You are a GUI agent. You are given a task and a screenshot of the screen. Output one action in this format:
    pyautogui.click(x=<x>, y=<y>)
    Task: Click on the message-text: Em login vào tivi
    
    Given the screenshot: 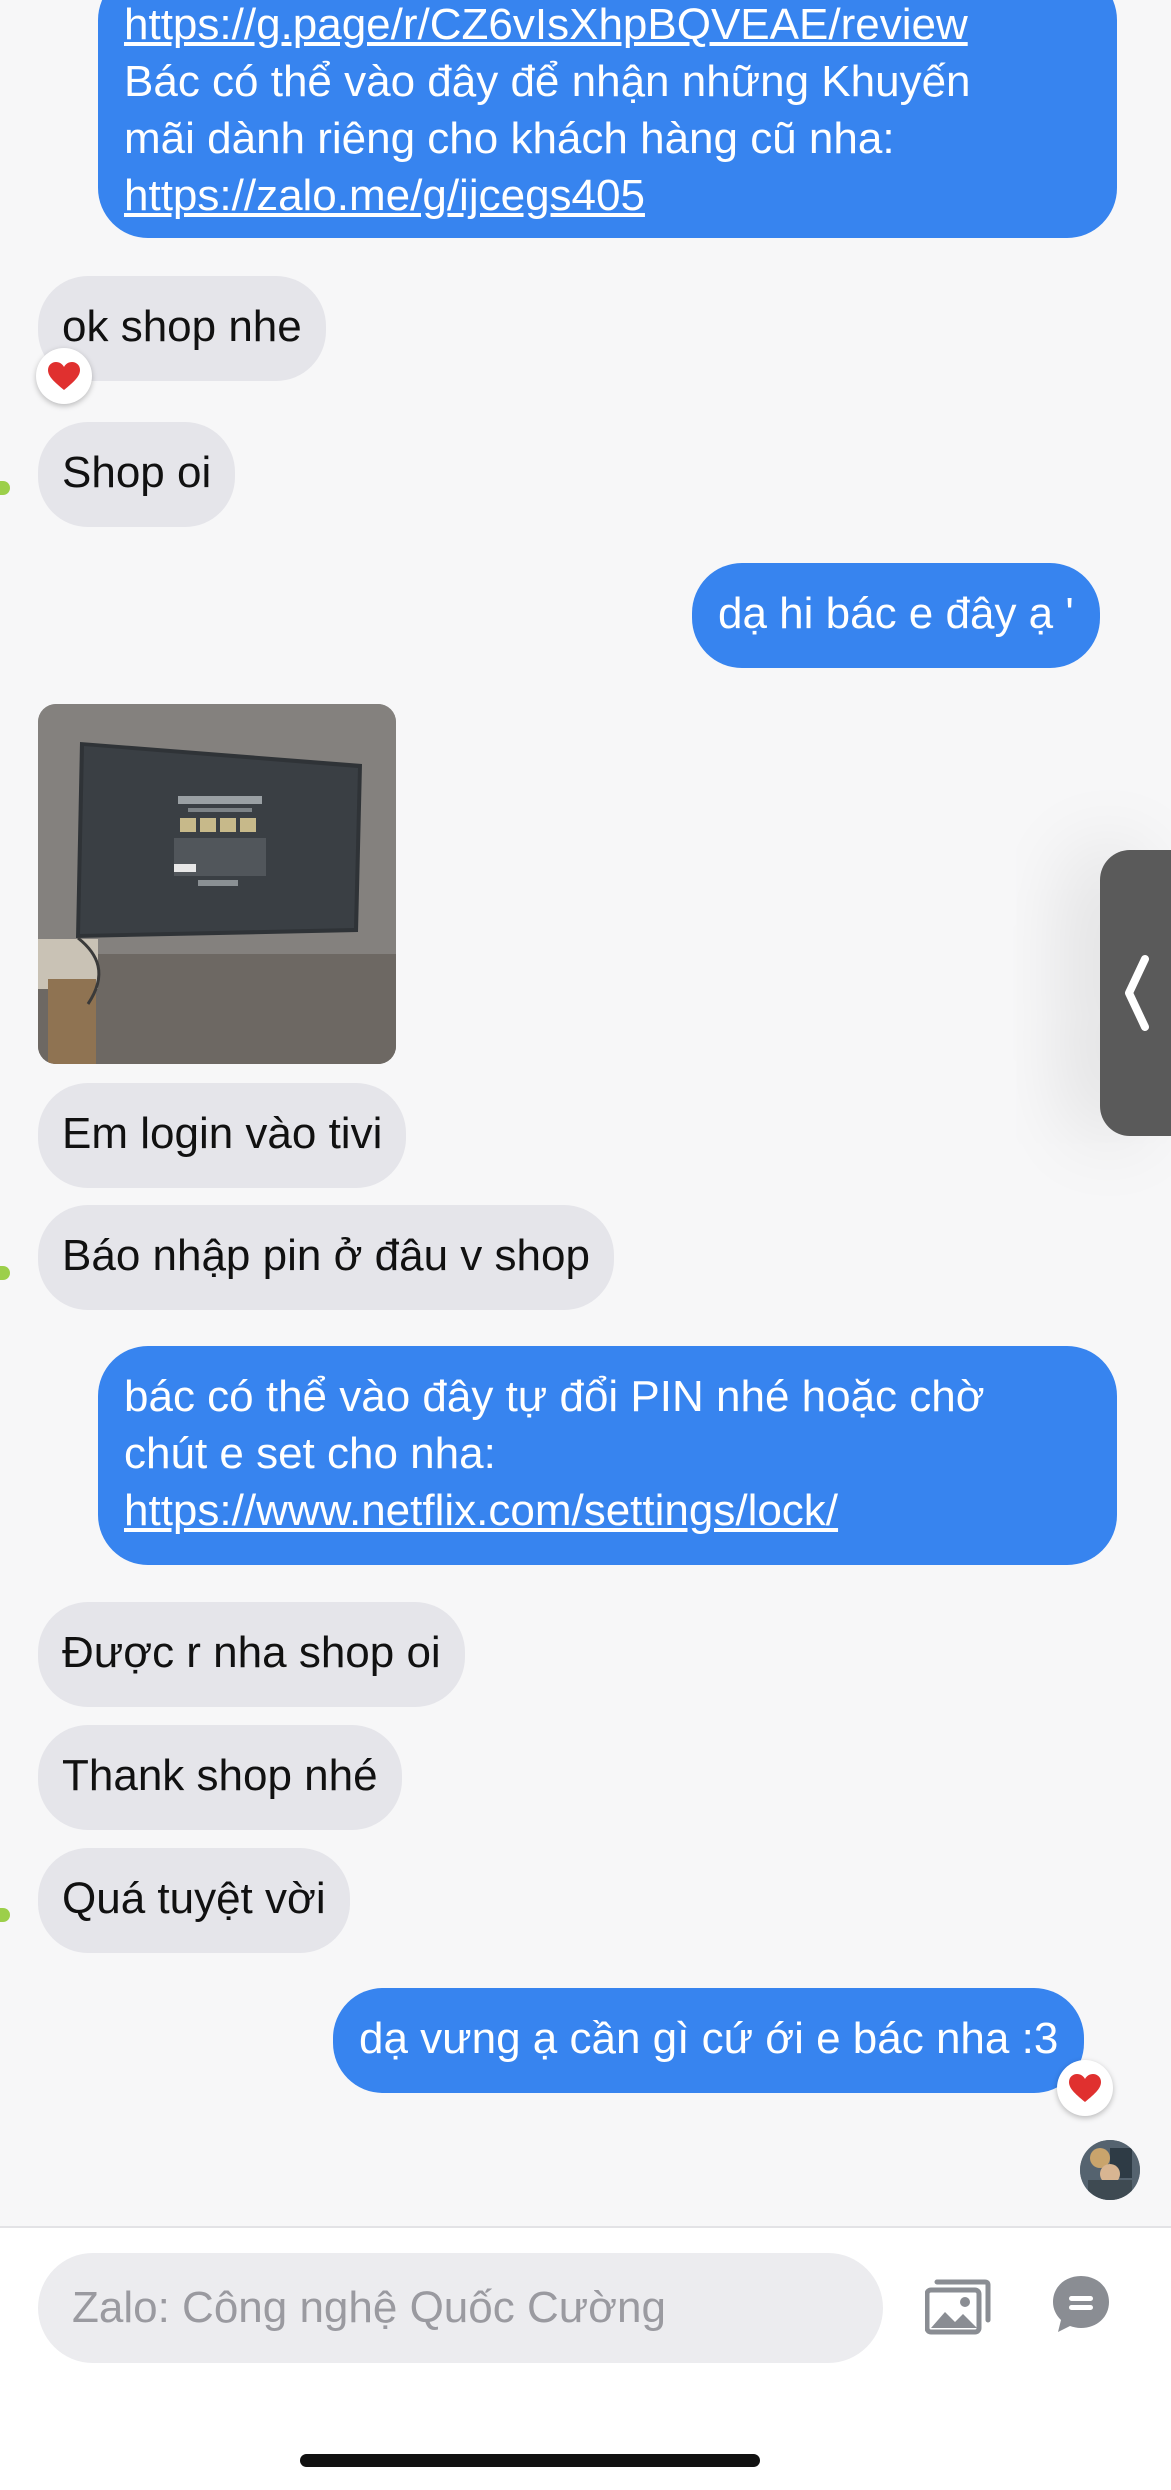 What is the action you would take?
    pyautogui.click(x=222, y=1133)
    